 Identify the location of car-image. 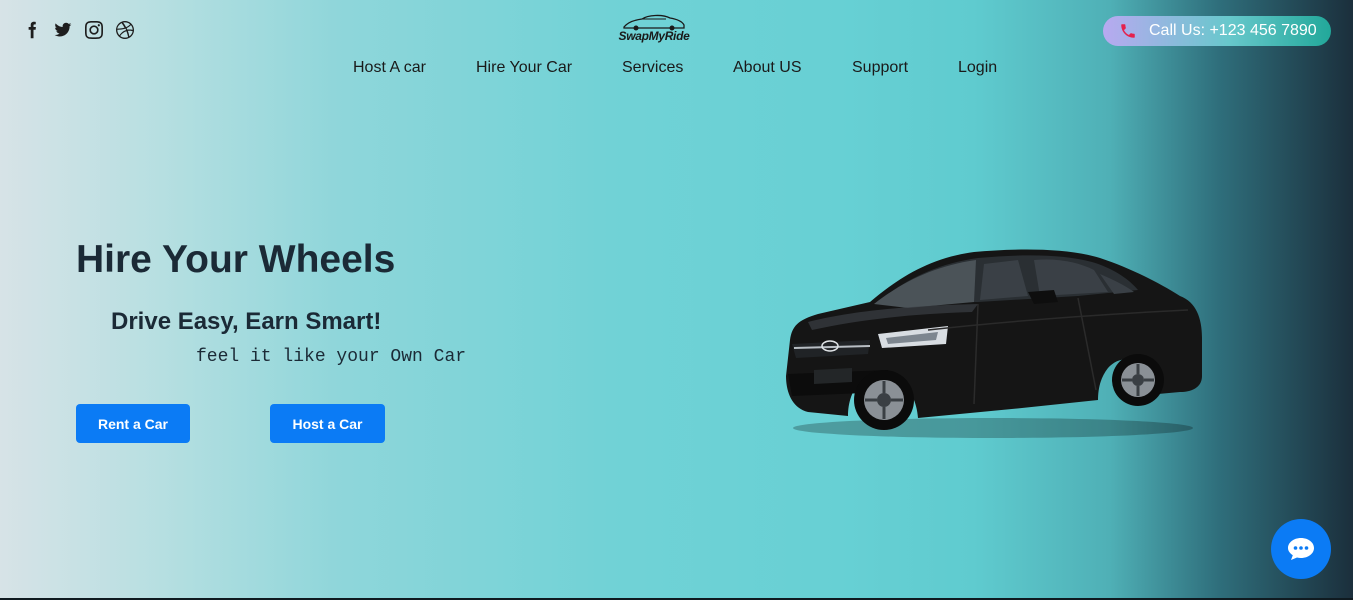
(994, 343).